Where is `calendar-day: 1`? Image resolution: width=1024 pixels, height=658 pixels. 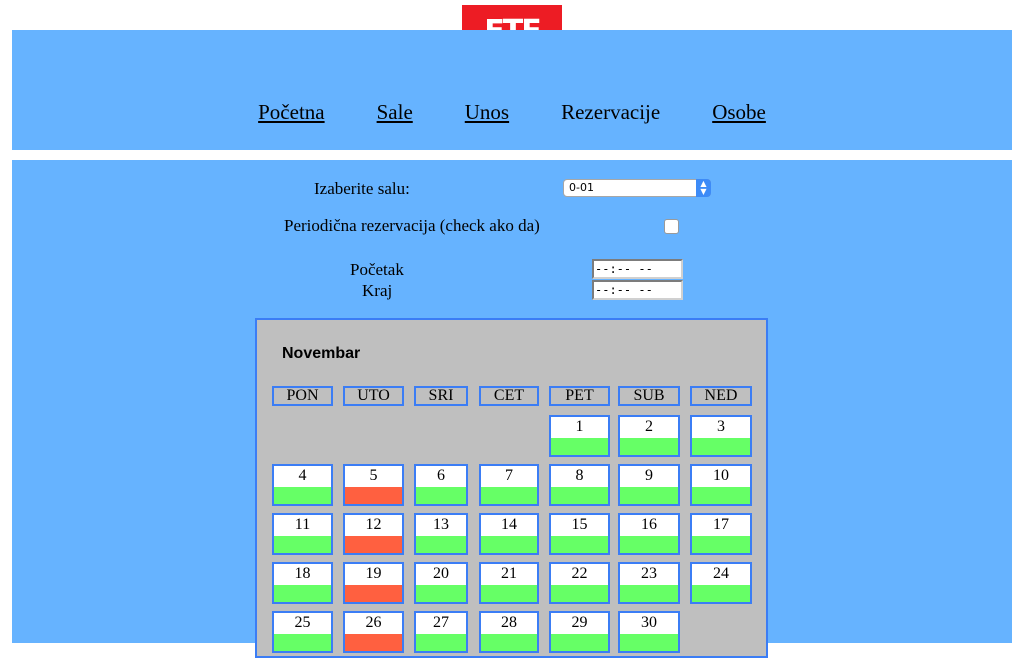 calendar-day: 1 is located at coordinates (579, 436).